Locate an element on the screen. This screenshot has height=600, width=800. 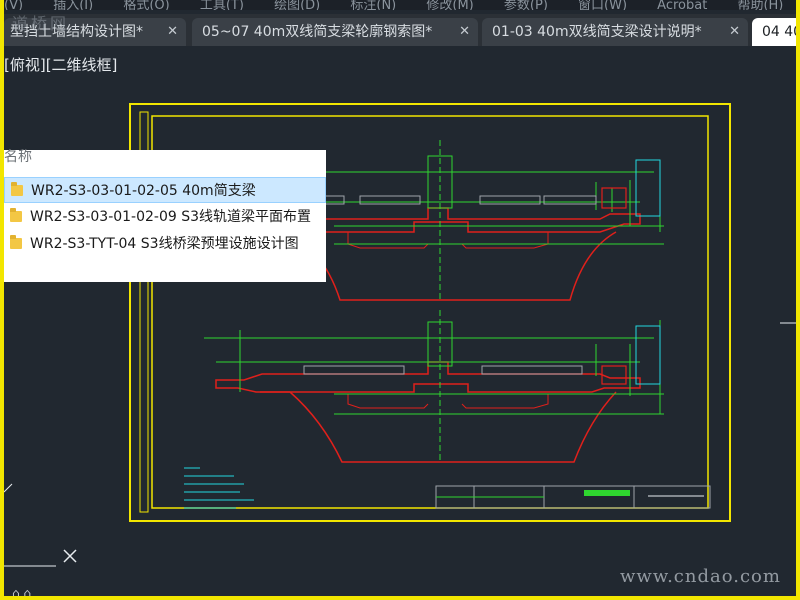
file-item: WR2-S3-03-01-02-09 S3线轨道梁平面布置 is located at coordinates (165, 217).